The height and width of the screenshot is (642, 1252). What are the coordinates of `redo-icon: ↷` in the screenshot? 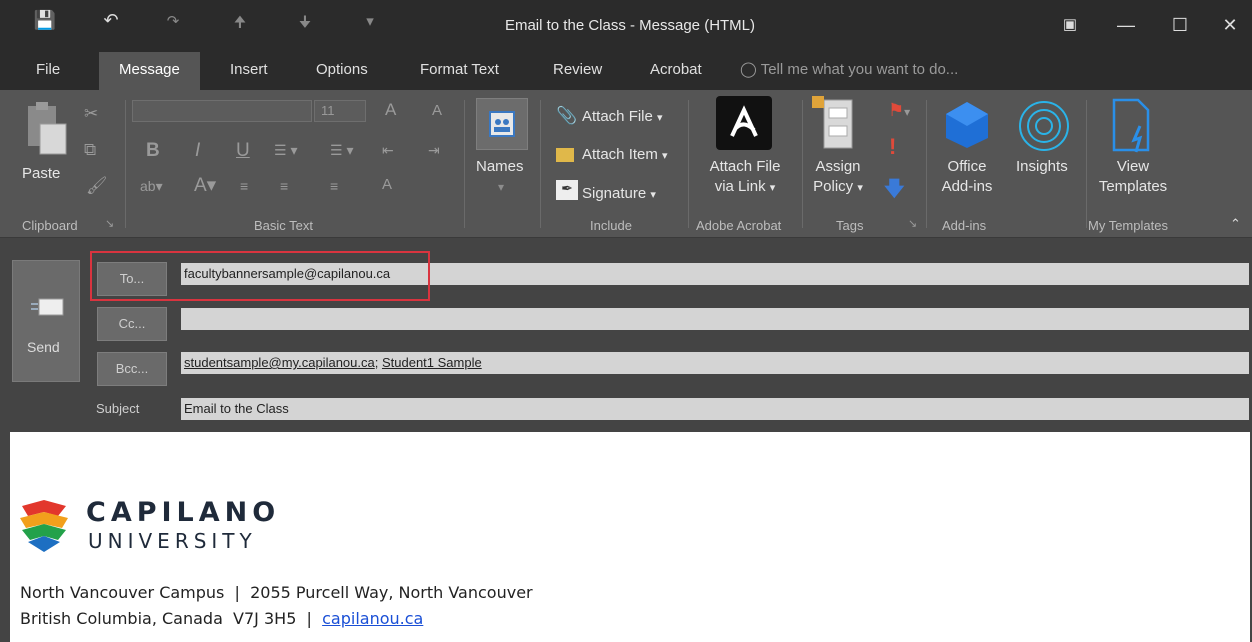 It's located at (173, 21).